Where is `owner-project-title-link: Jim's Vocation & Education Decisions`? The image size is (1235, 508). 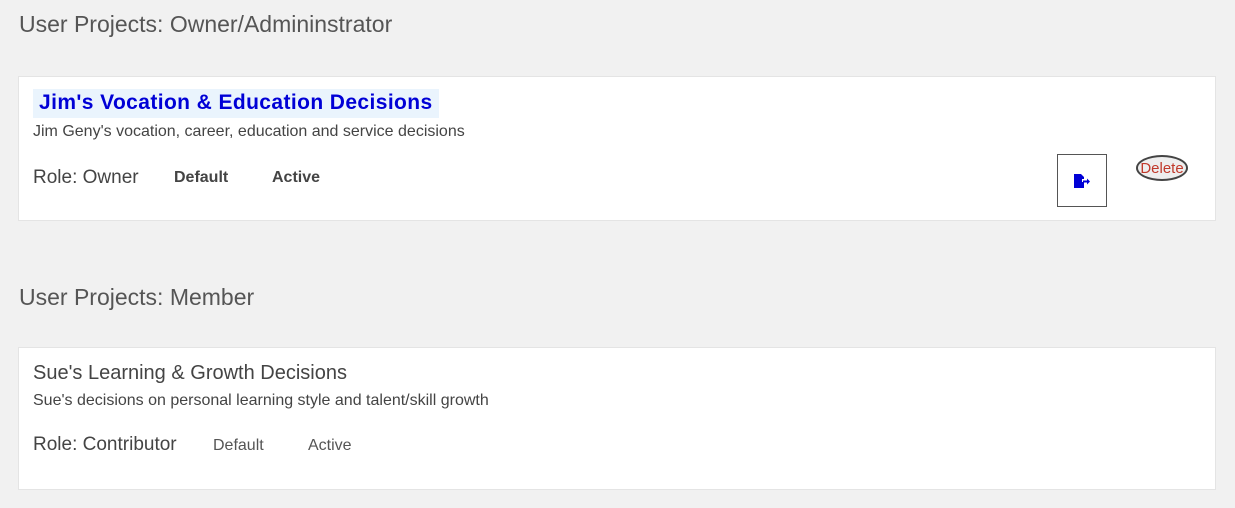
owner-project-title-link: Jim's Vocation & Education Decisions is located at coordinates (236, 103).